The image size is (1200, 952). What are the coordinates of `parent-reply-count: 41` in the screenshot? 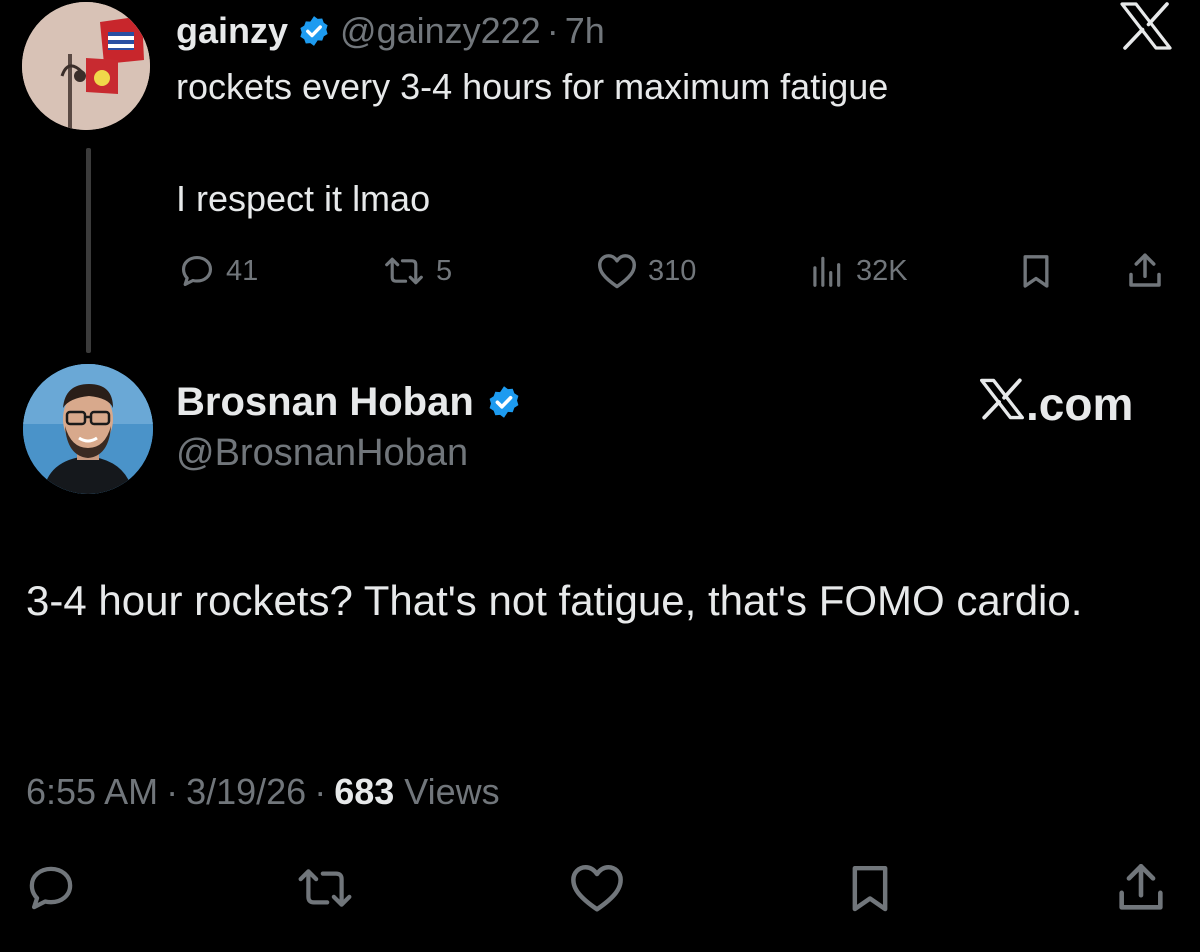 It's located at (242, 270).